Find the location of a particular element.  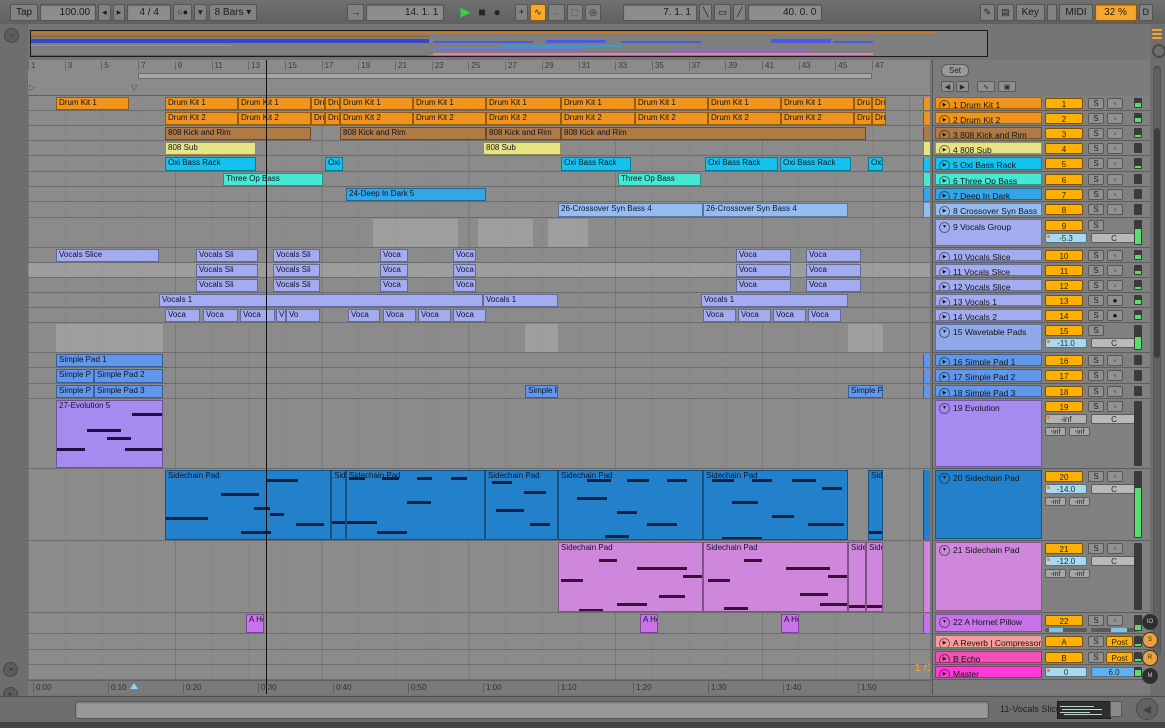

loop-start-field: 7. 1. 1 is located at coordinates (660, 12).